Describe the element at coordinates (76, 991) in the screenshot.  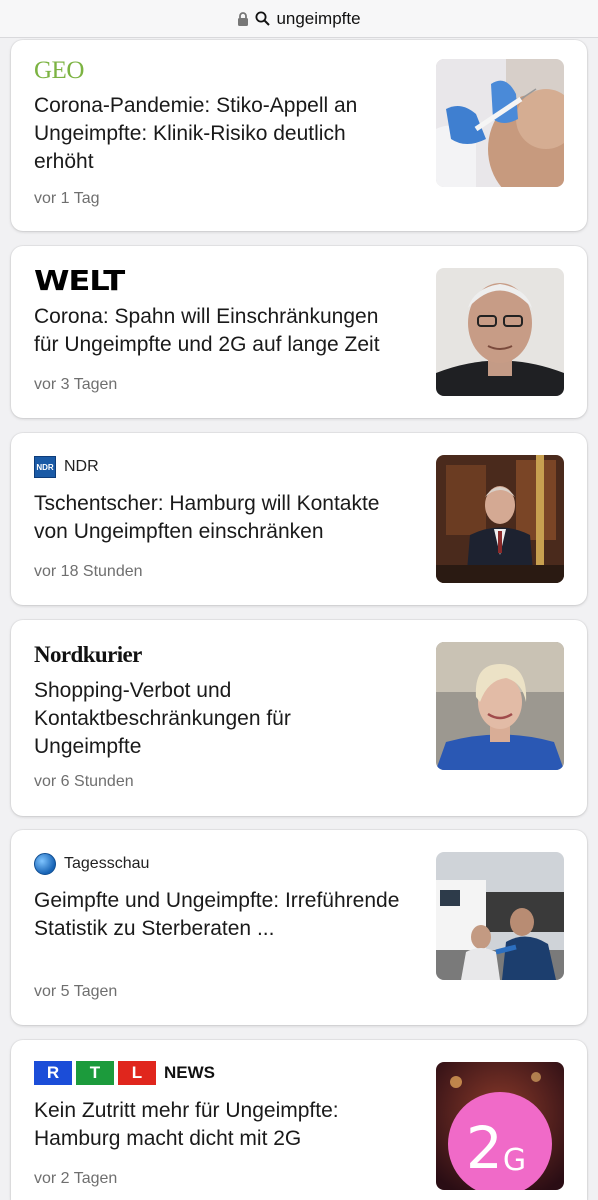
I see `timestamp: vor 5 Tagen` at that location.